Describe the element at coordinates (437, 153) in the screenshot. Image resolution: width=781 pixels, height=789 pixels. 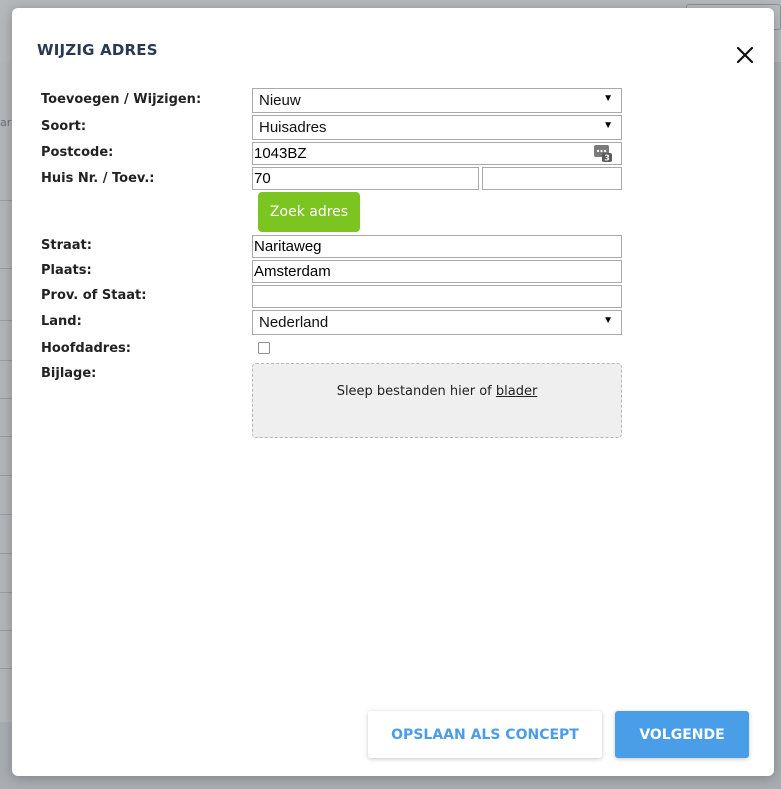
I see `postcode-input` at that location.